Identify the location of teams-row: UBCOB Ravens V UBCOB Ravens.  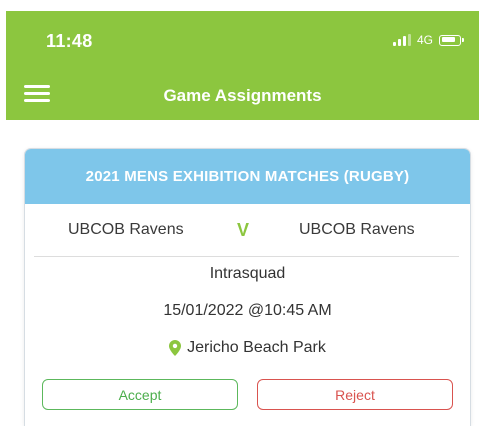
(247, 230).